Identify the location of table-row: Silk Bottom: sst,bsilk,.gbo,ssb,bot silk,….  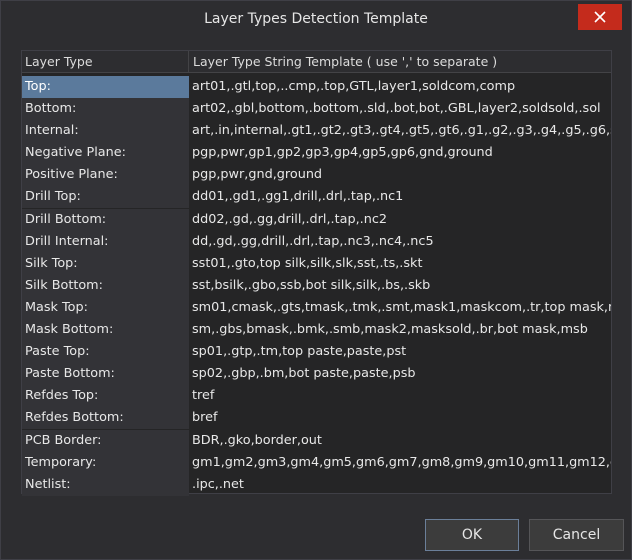
(316, 285).